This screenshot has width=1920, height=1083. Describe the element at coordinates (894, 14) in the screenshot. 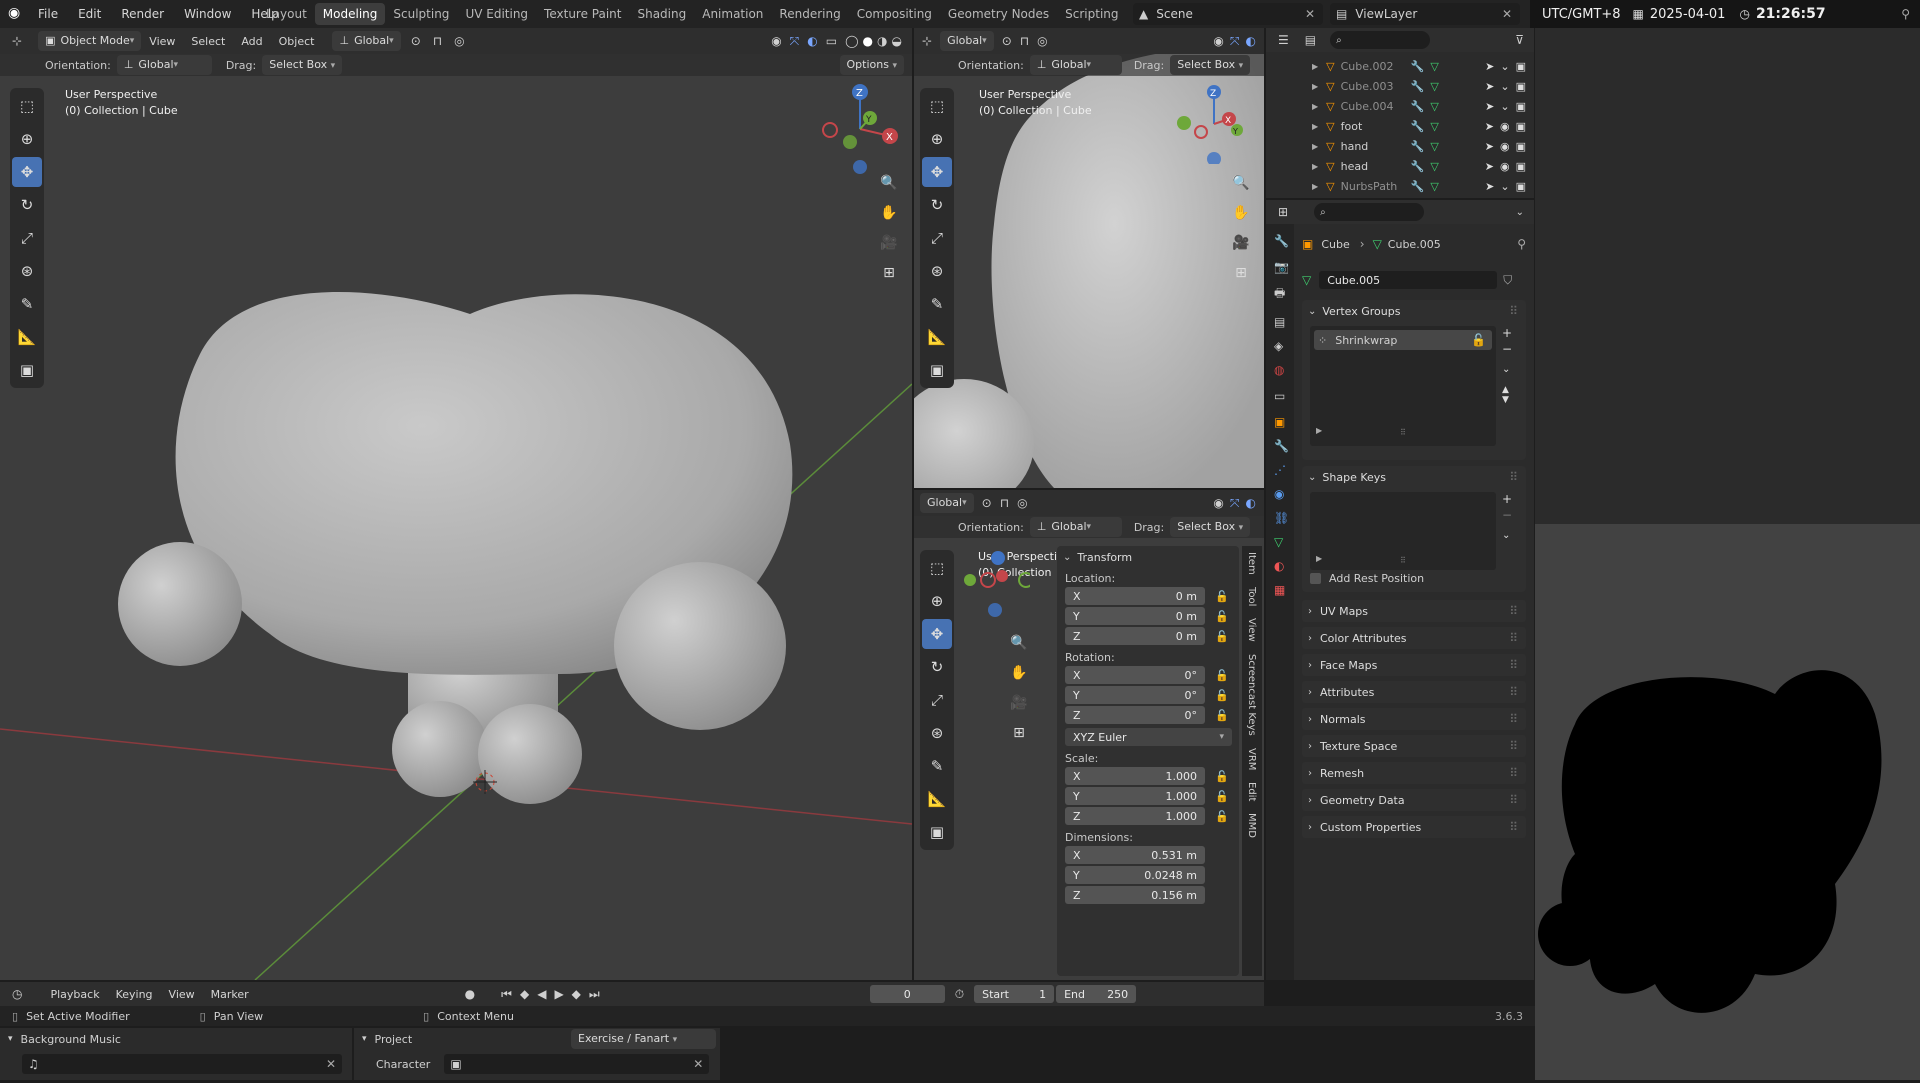

I see `tab-compositing: Compositing` at that location.